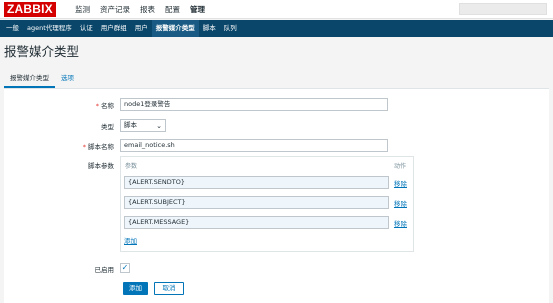 The image size is (553, 303). I want to click on cancel-button: 取消, so click(169, 288).